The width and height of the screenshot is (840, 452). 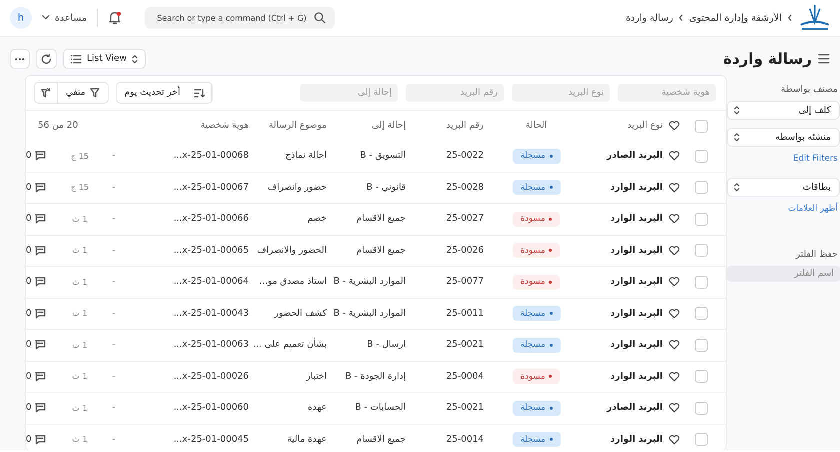 What do you see at coordinates (58, 126) in the screenshot?
I see `record-count: 20 من 56` at bounding box center [58, 126].